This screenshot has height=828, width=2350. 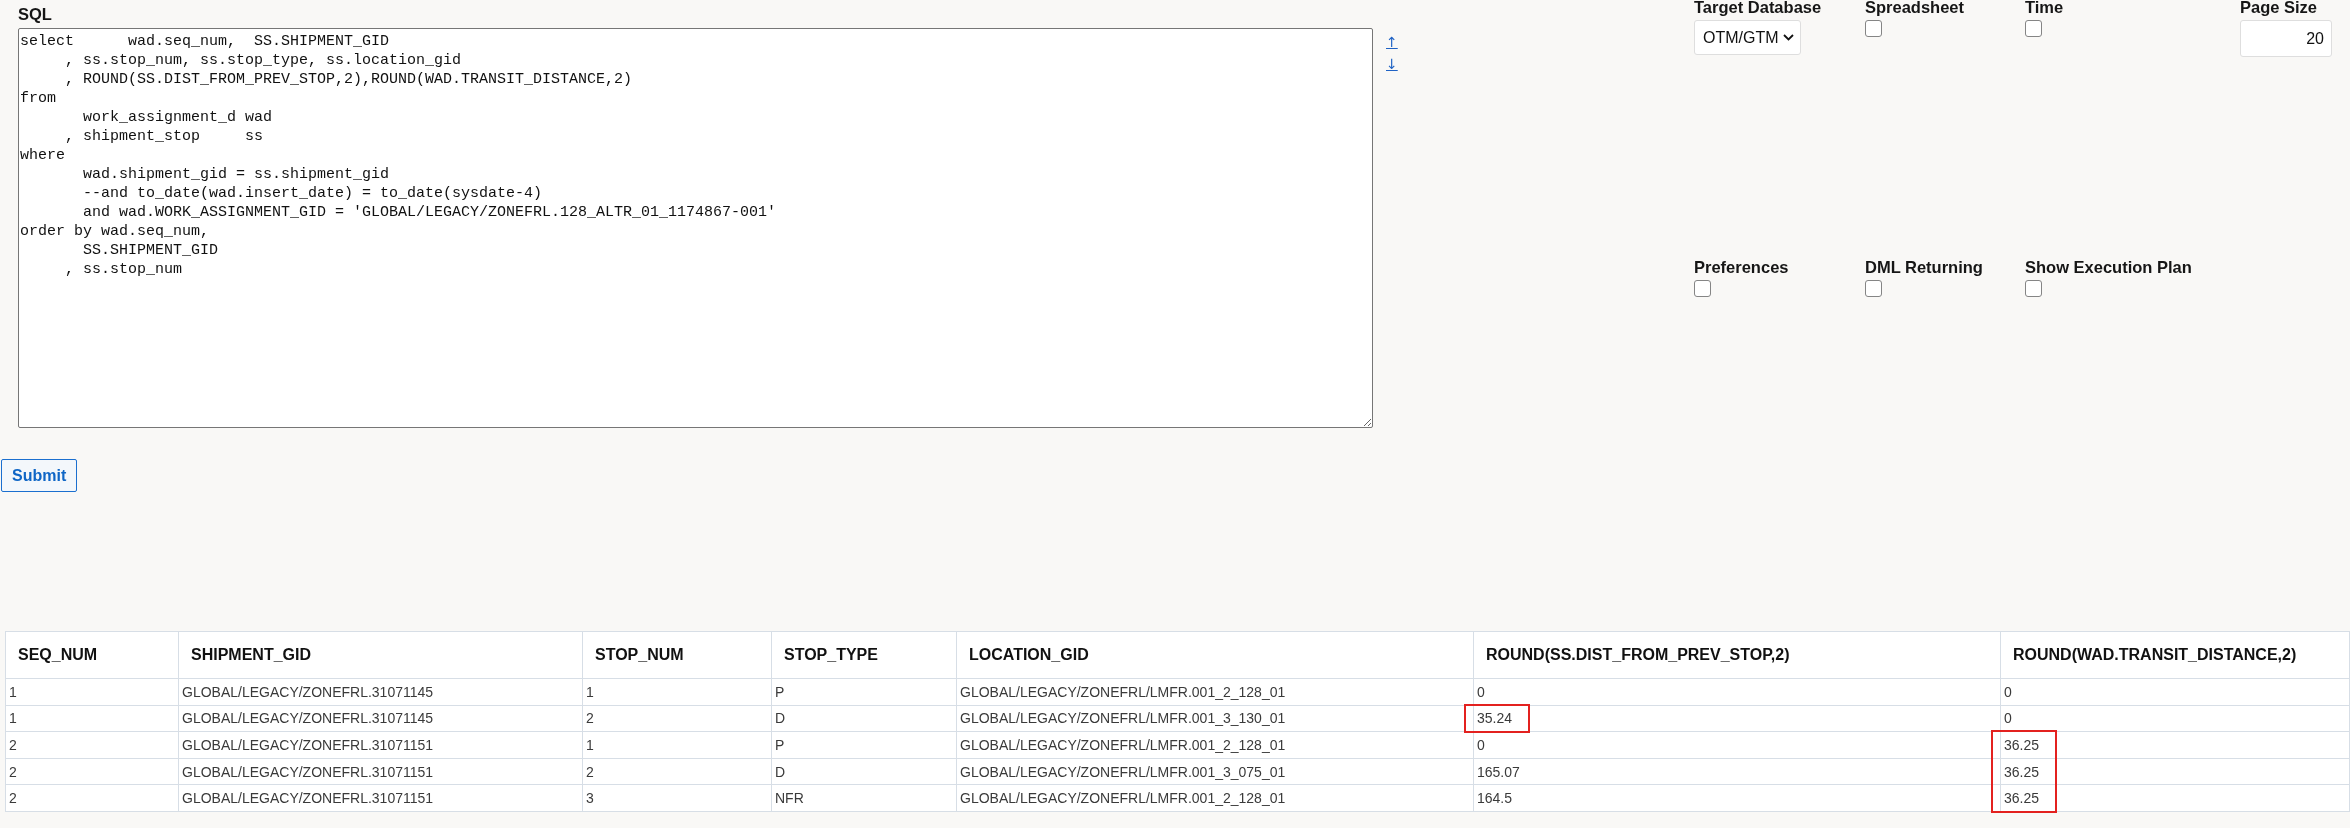 What do you see at coordinates (1758, 8) in the screenshot?
I see `field-label: Target Database` at bounding box center [1758, 8].